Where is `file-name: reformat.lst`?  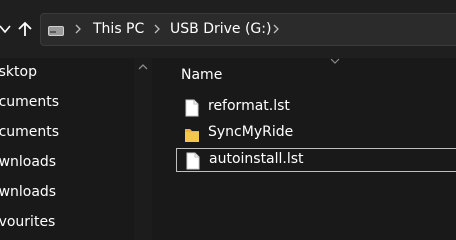 file-name: reformat.lst is located at coordinates (249, 106).